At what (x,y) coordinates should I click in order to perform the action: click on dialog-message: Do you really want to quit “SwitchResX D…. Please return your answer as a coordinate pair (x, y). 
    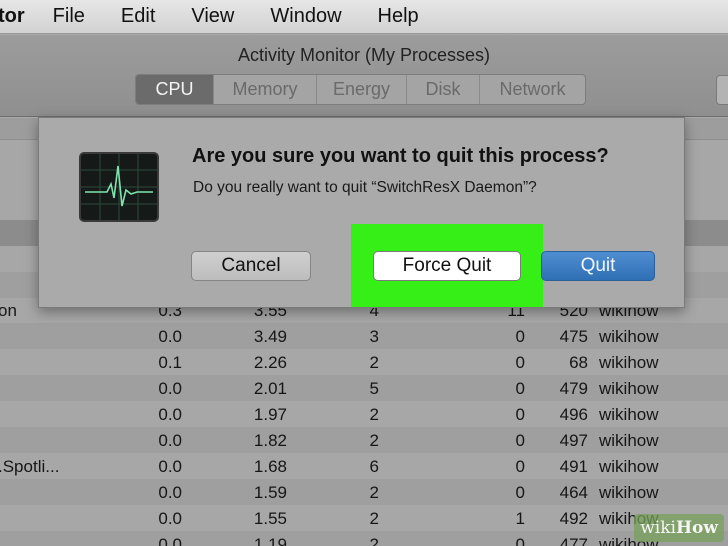
    Looking at the image, I should click on (365, 187).